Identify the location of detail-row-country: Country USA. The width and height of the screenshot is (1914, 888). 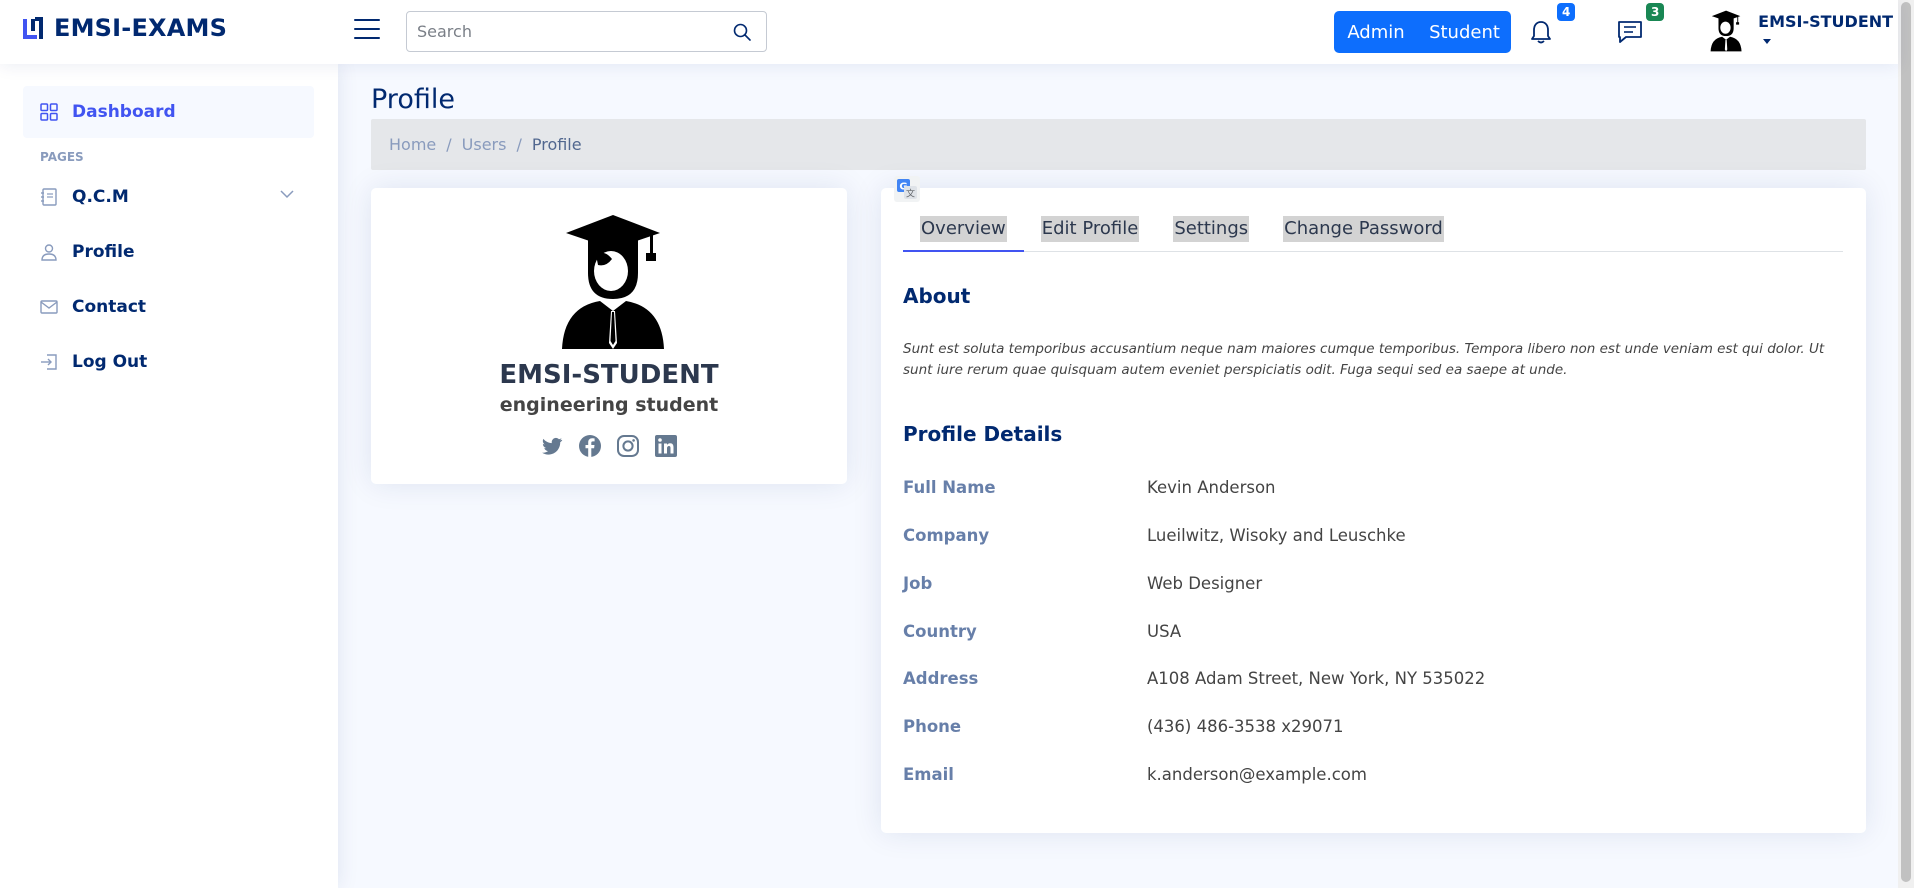
(1368, 634).